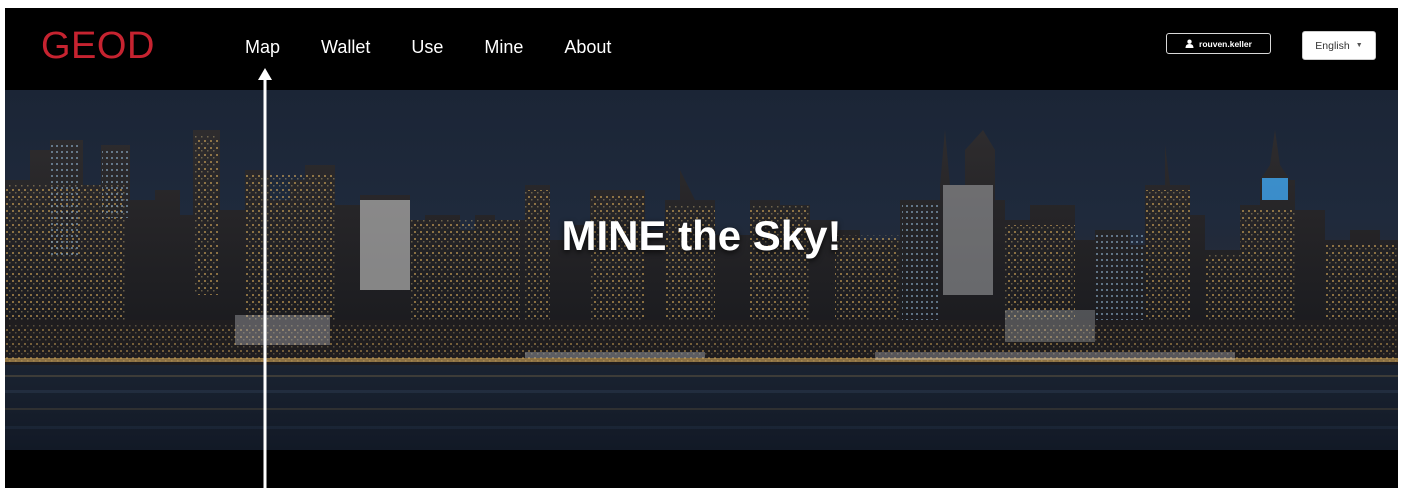  I want to click on hero-title: MINE the Sky!, so click(701, 235).